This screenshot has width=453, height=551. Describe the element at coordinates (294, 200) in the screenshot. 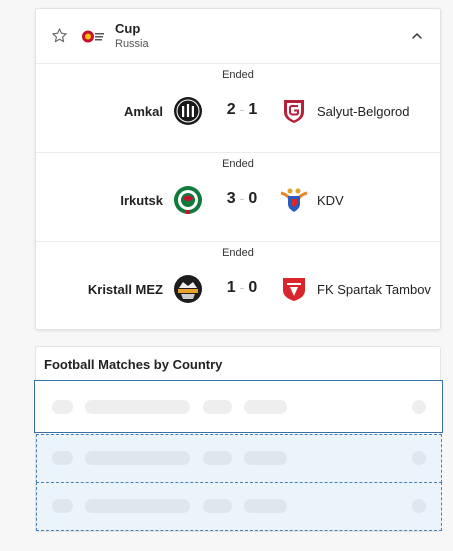

I see `kdv-logo-icon` at that location.